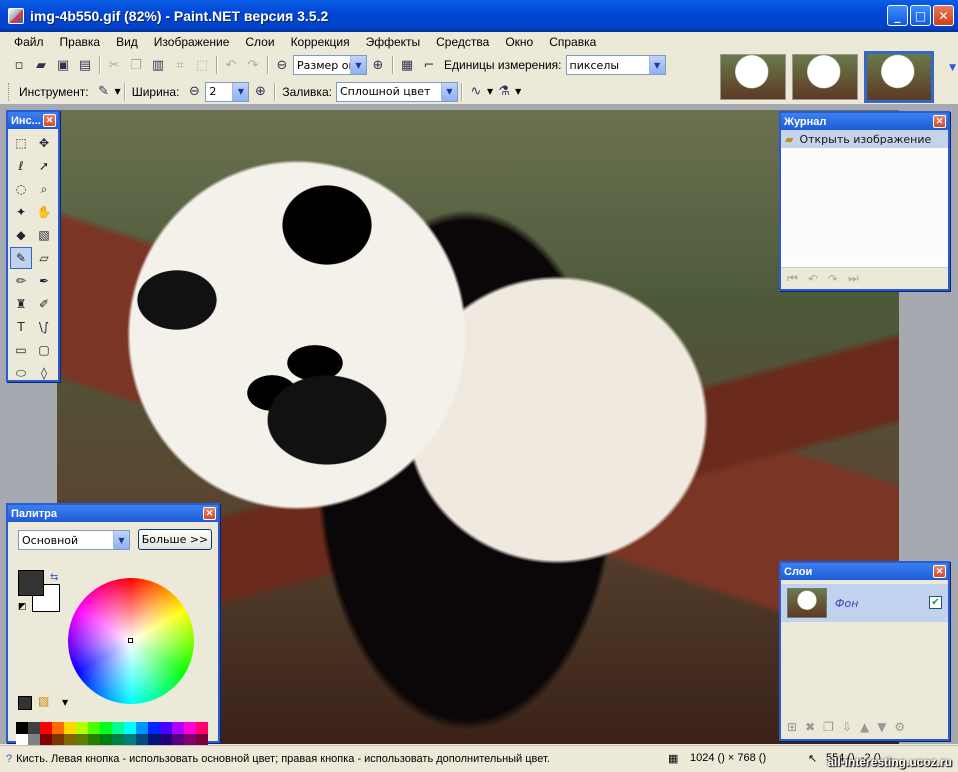 The image size is (958, 772). Describe the element at coordinates (180, 65) in the screenshot. I see `crop-icon: ⌗` at that location.